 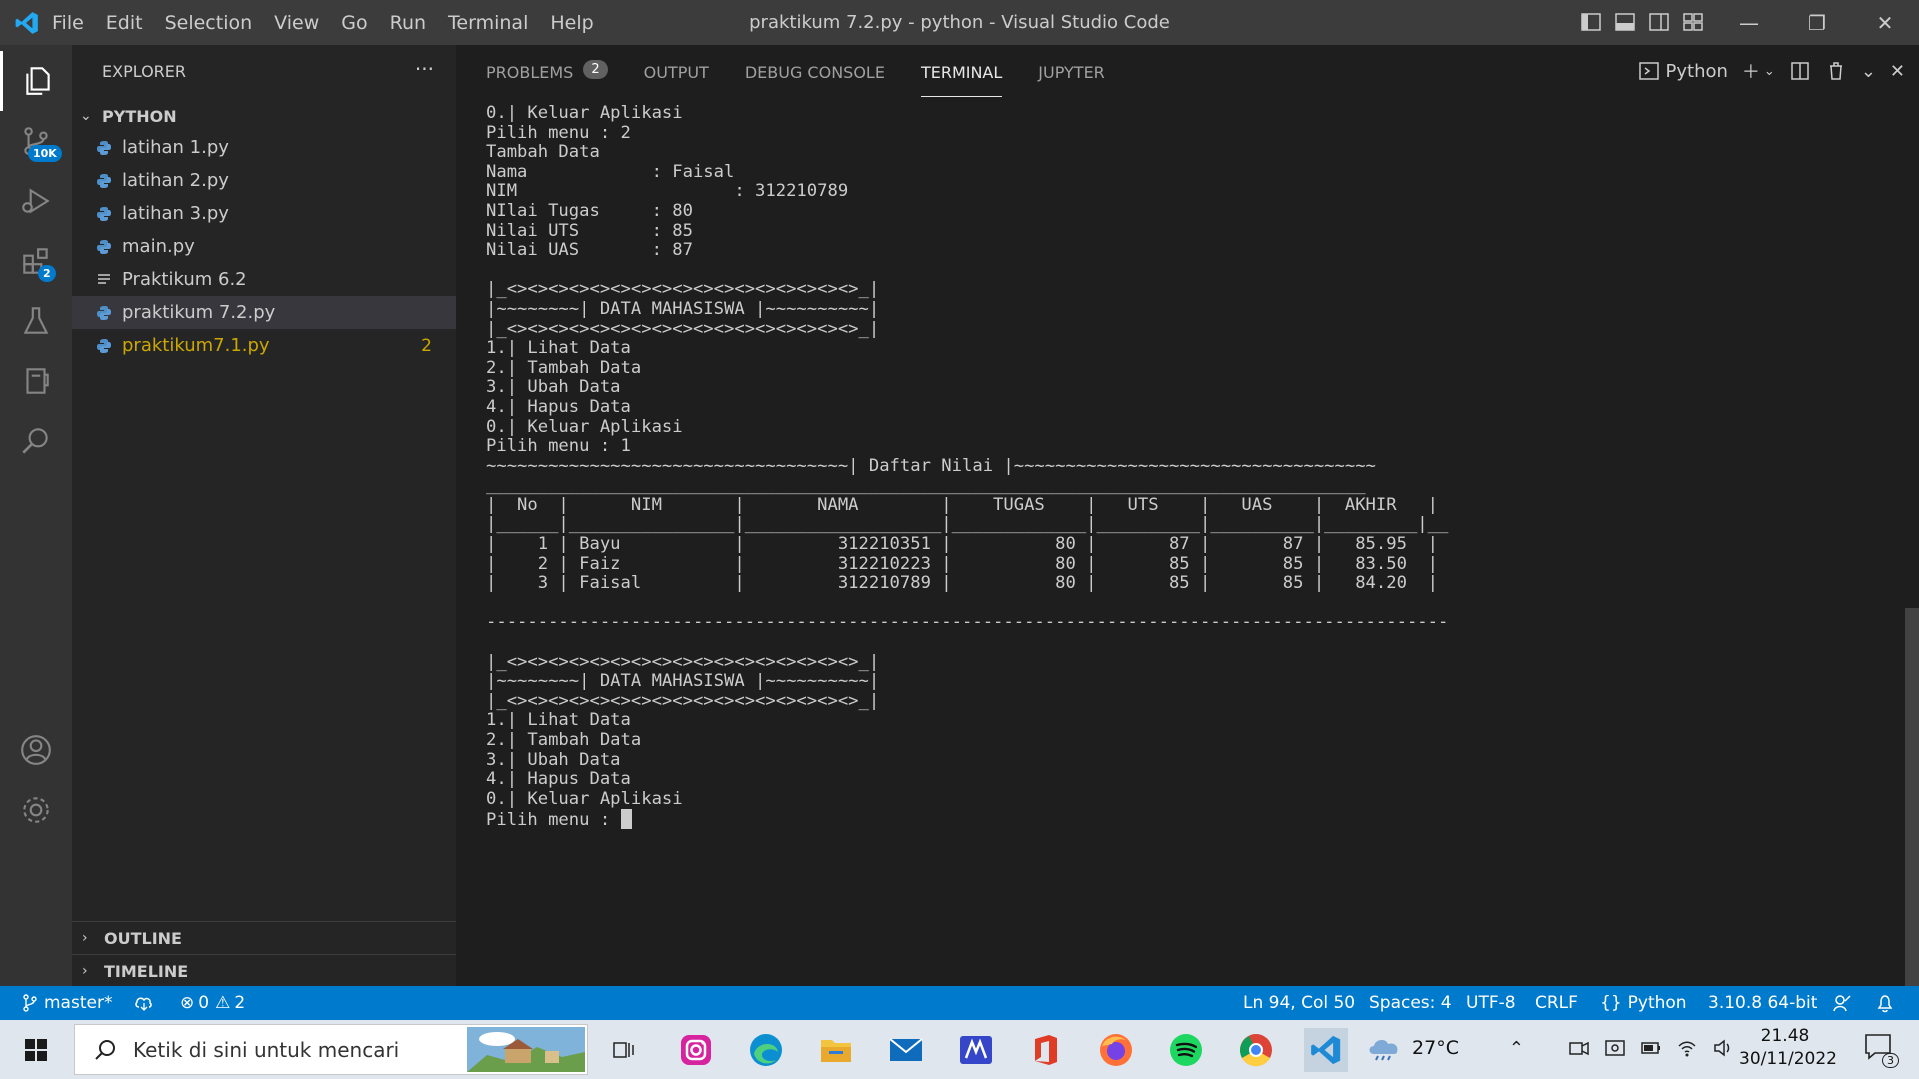 What do you see at coordinates (543, 152) in the screenshot?
I see `terminal-line: Tambah Data` at bounding box center [543, 152].